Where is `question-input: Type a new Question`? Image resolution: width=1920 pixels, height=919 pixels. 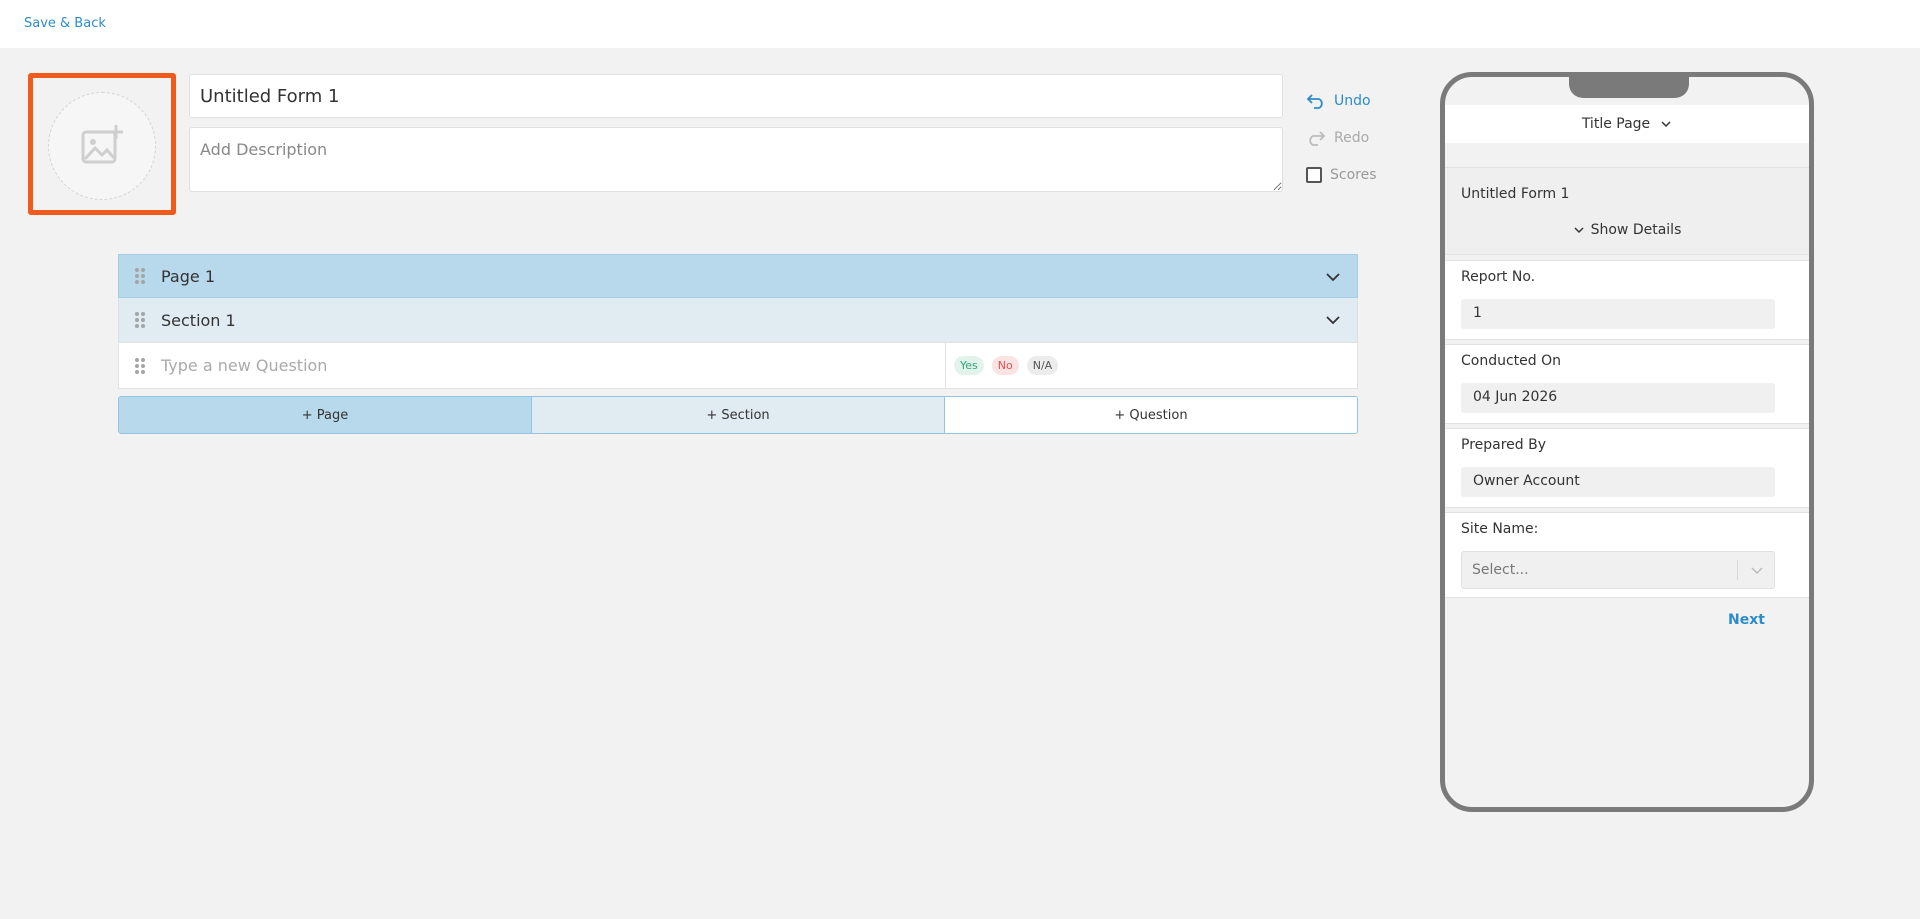
question-input: Type a new Question is located at coordinates (244, 365).